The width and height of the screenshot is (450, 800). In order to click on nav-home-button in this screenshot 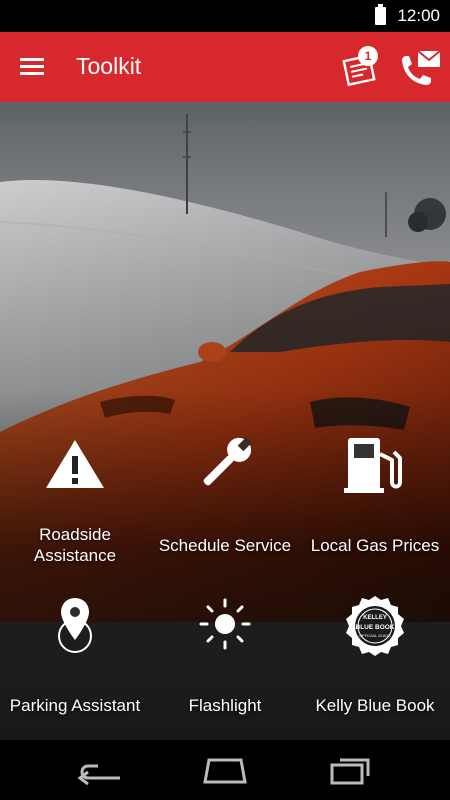, I will do `click(225, 770)`.